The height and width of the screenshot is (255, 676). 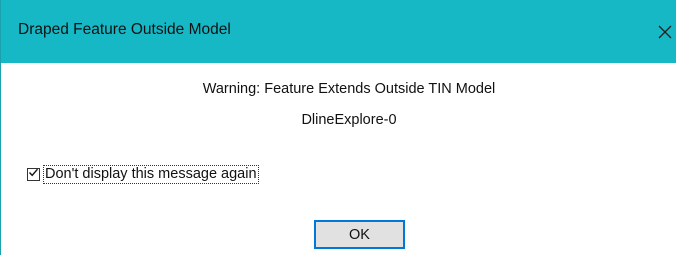 I want to click on dont-display-again-checkbox, so click(x=33, y=174).